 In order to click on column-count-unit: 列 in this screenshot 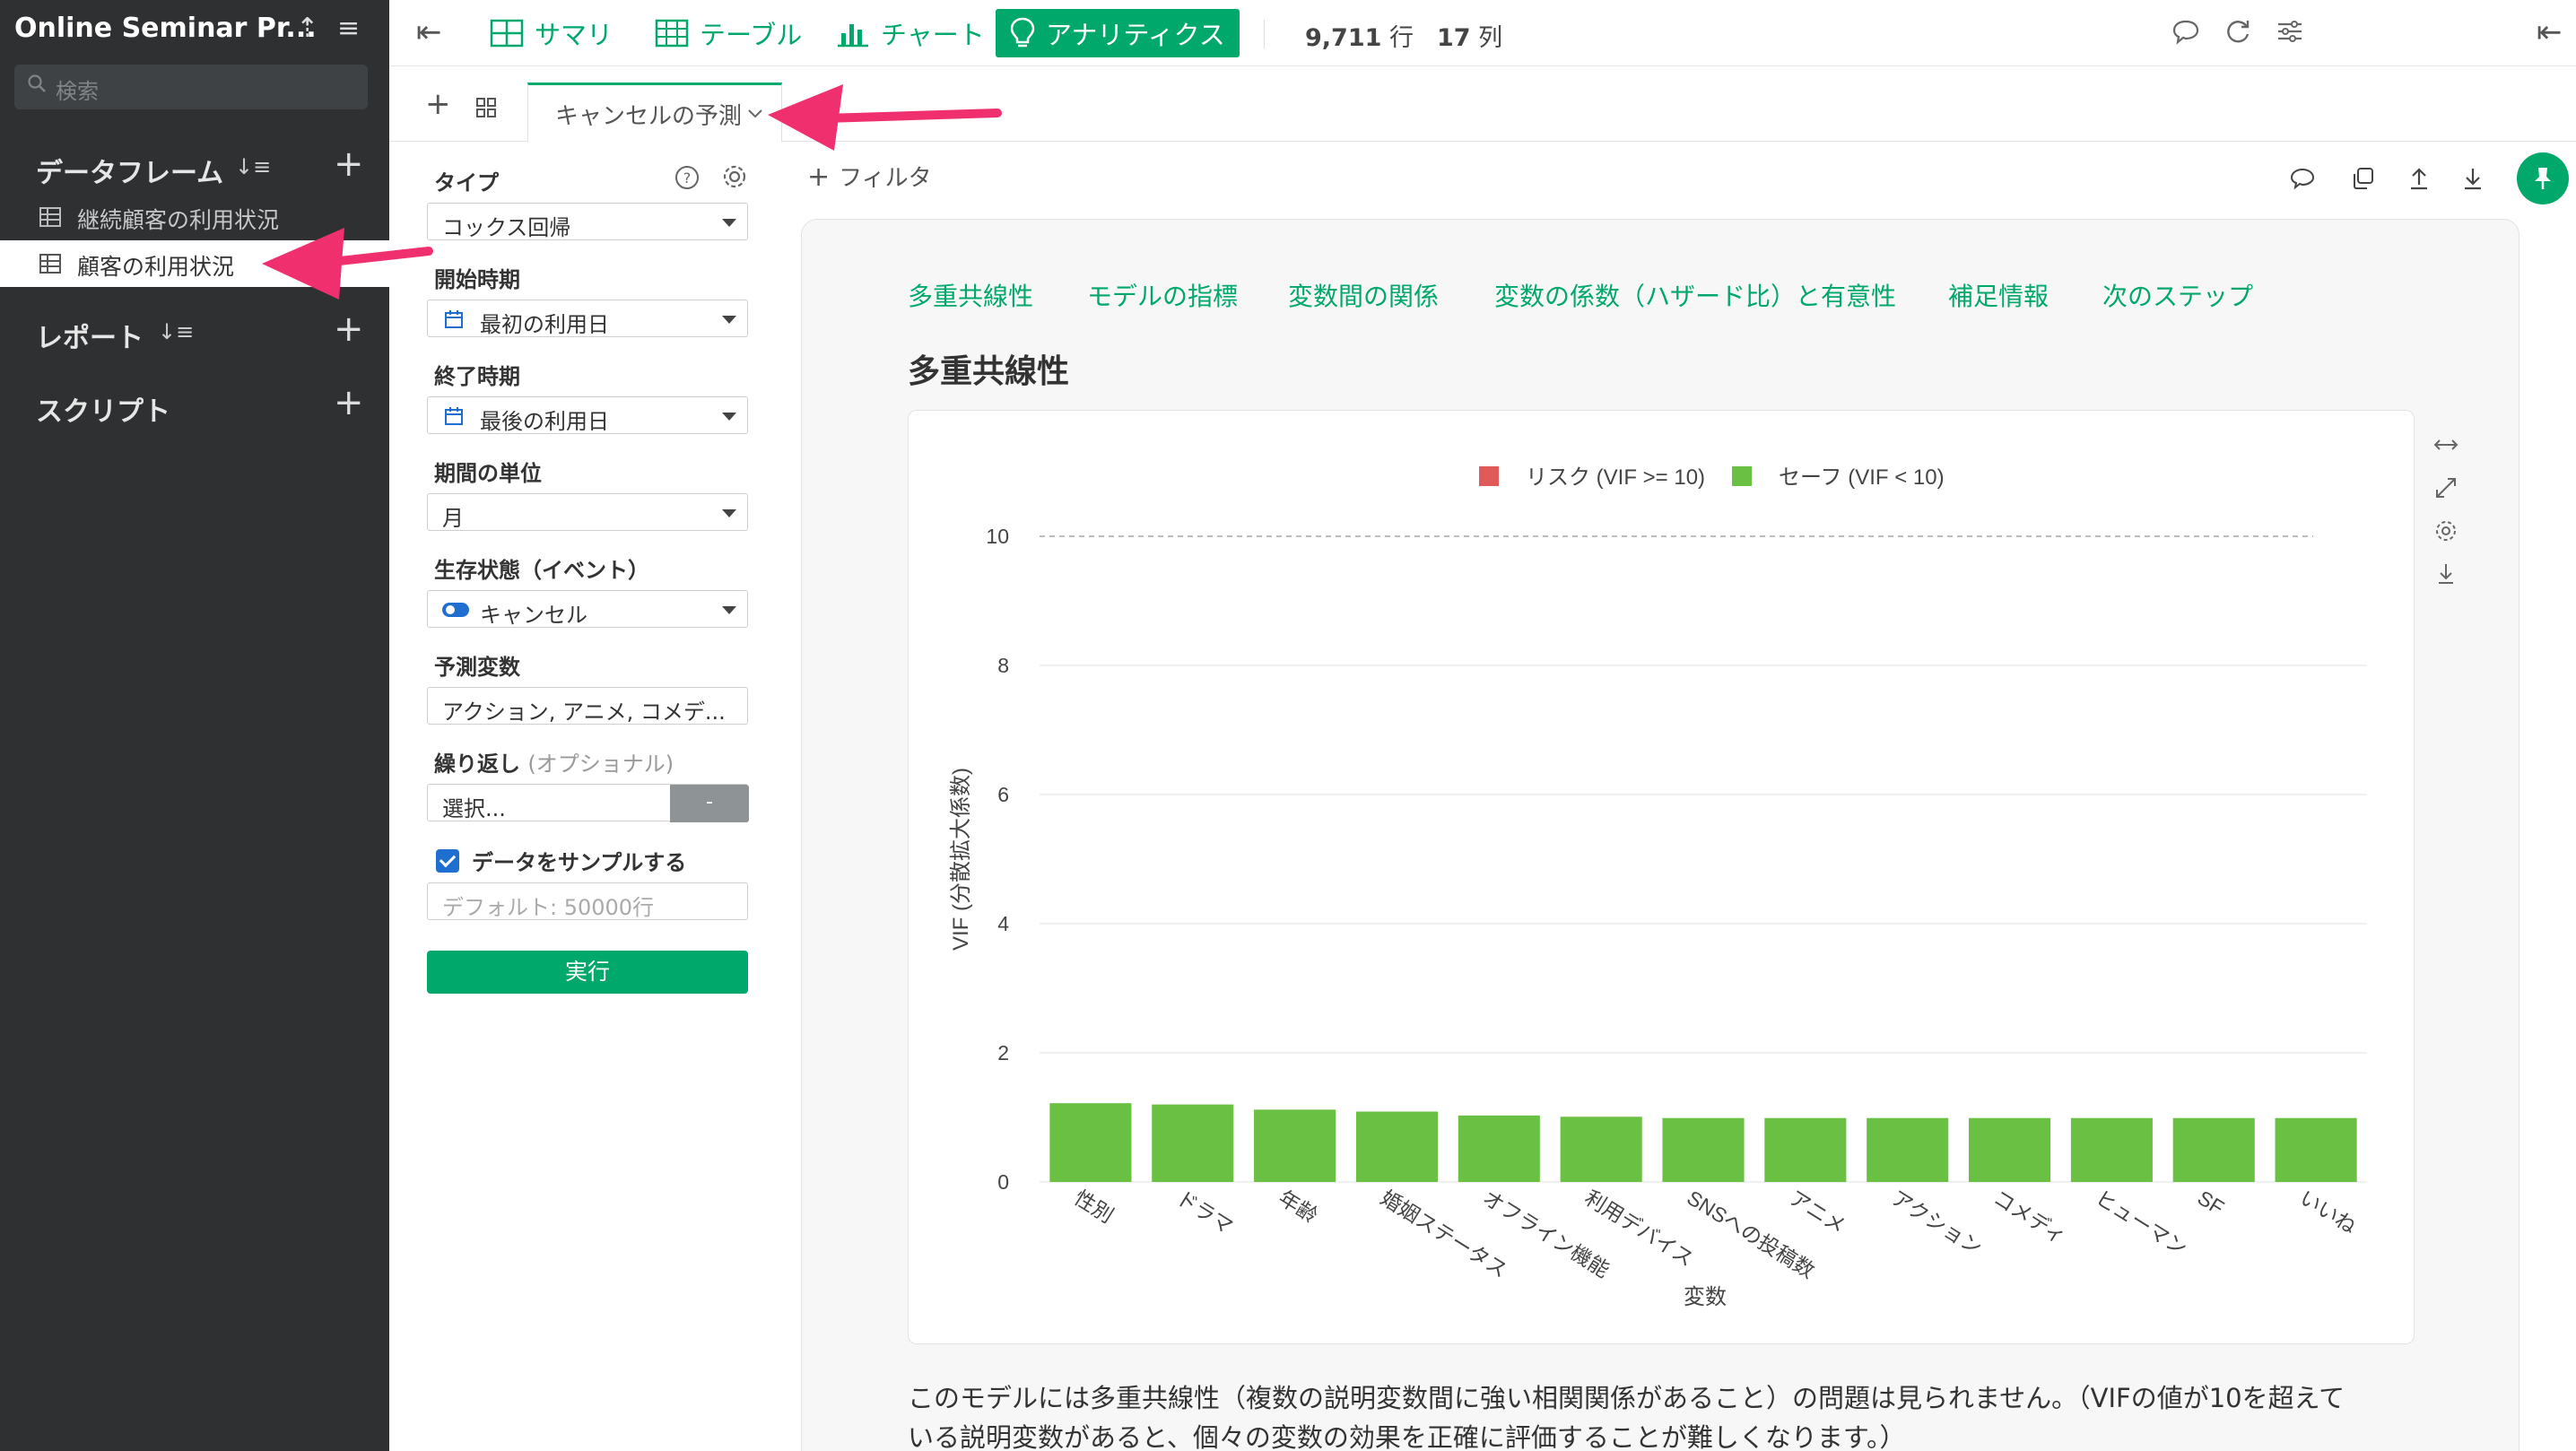, I will do `click(1490, 38)`.